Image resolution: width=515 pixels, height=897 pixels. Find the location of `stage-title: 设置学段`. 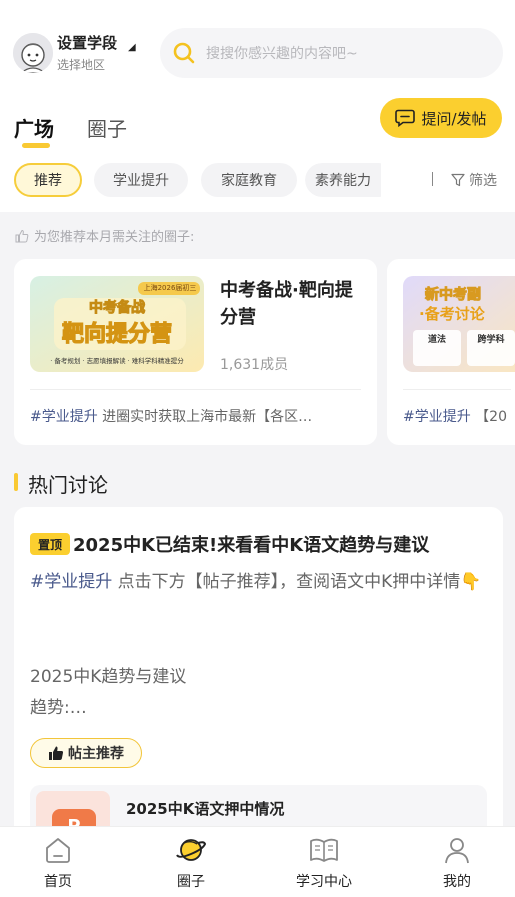

stage-title: 设置学段 is located at coordinates (87, 42).